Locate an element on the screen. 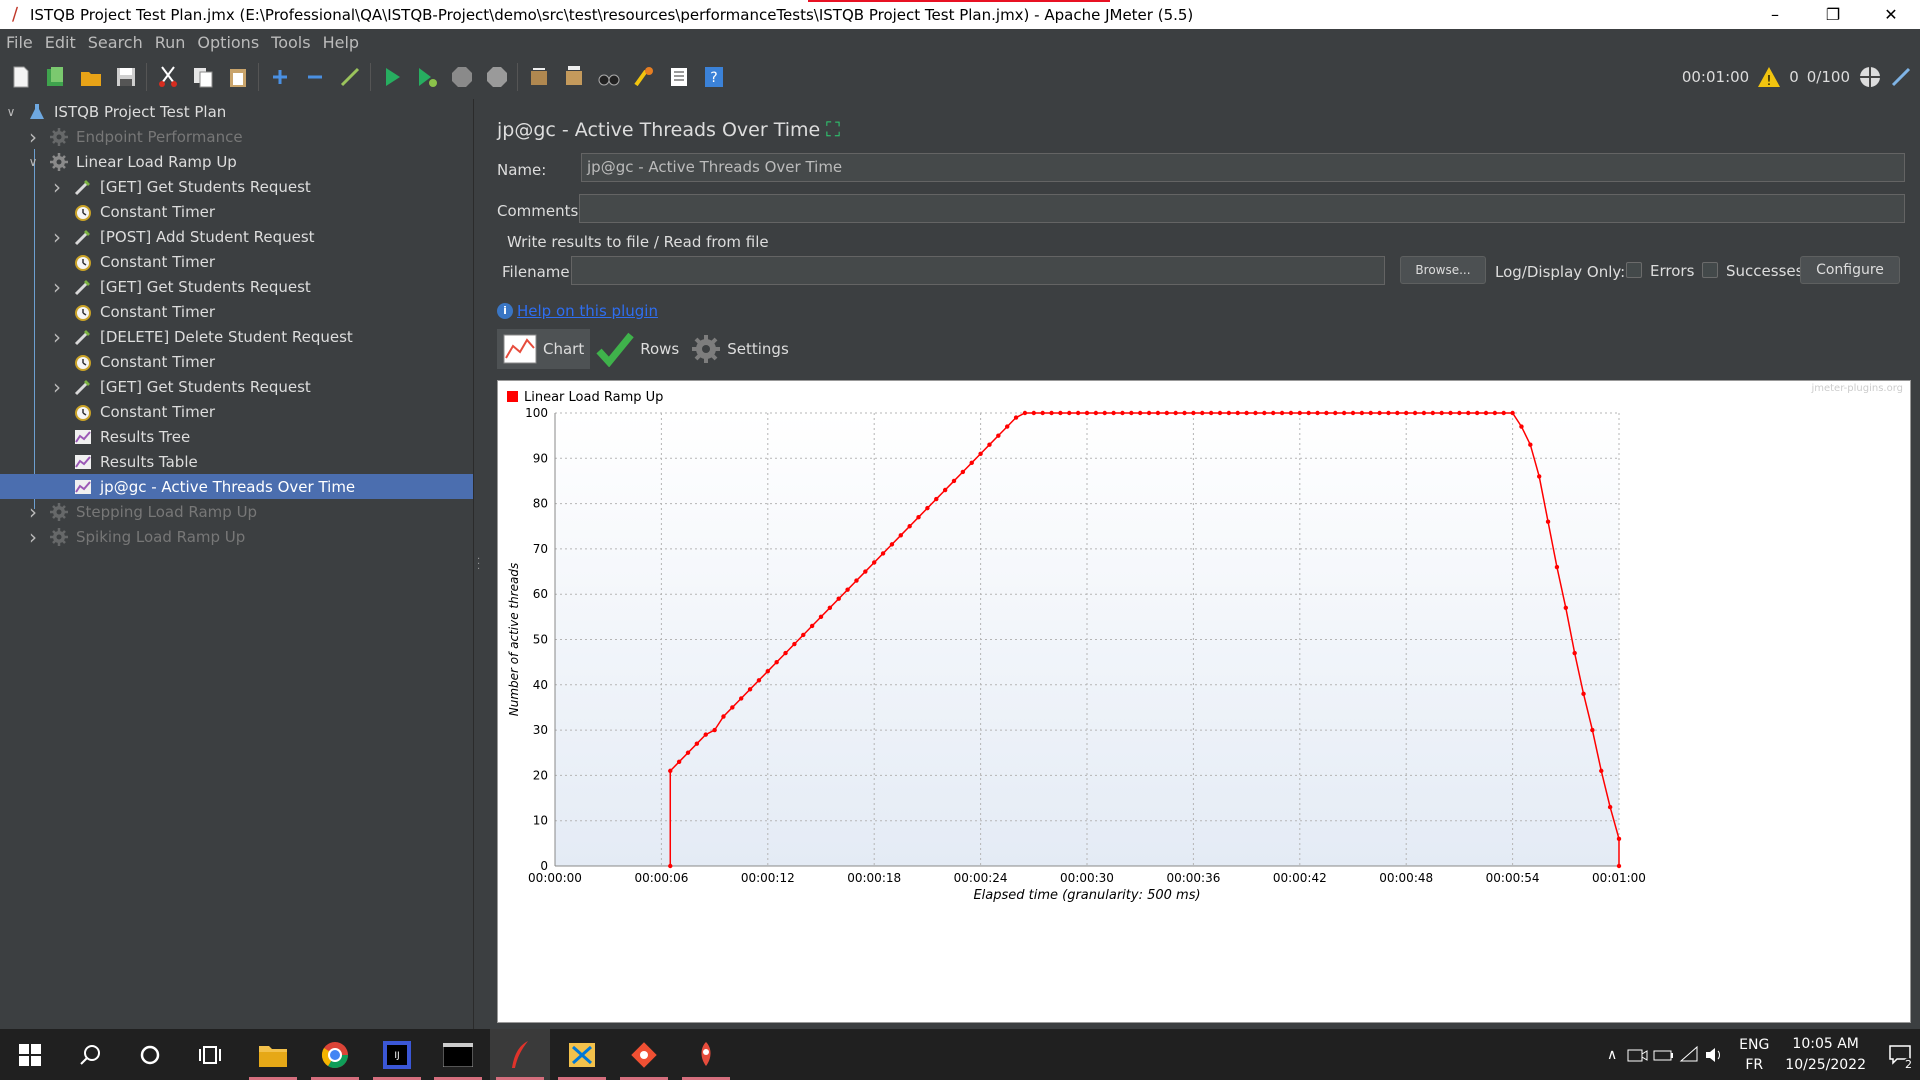 This screenshot has width=1920, height=1080. paste-icon is located at coordinates (238, 77).